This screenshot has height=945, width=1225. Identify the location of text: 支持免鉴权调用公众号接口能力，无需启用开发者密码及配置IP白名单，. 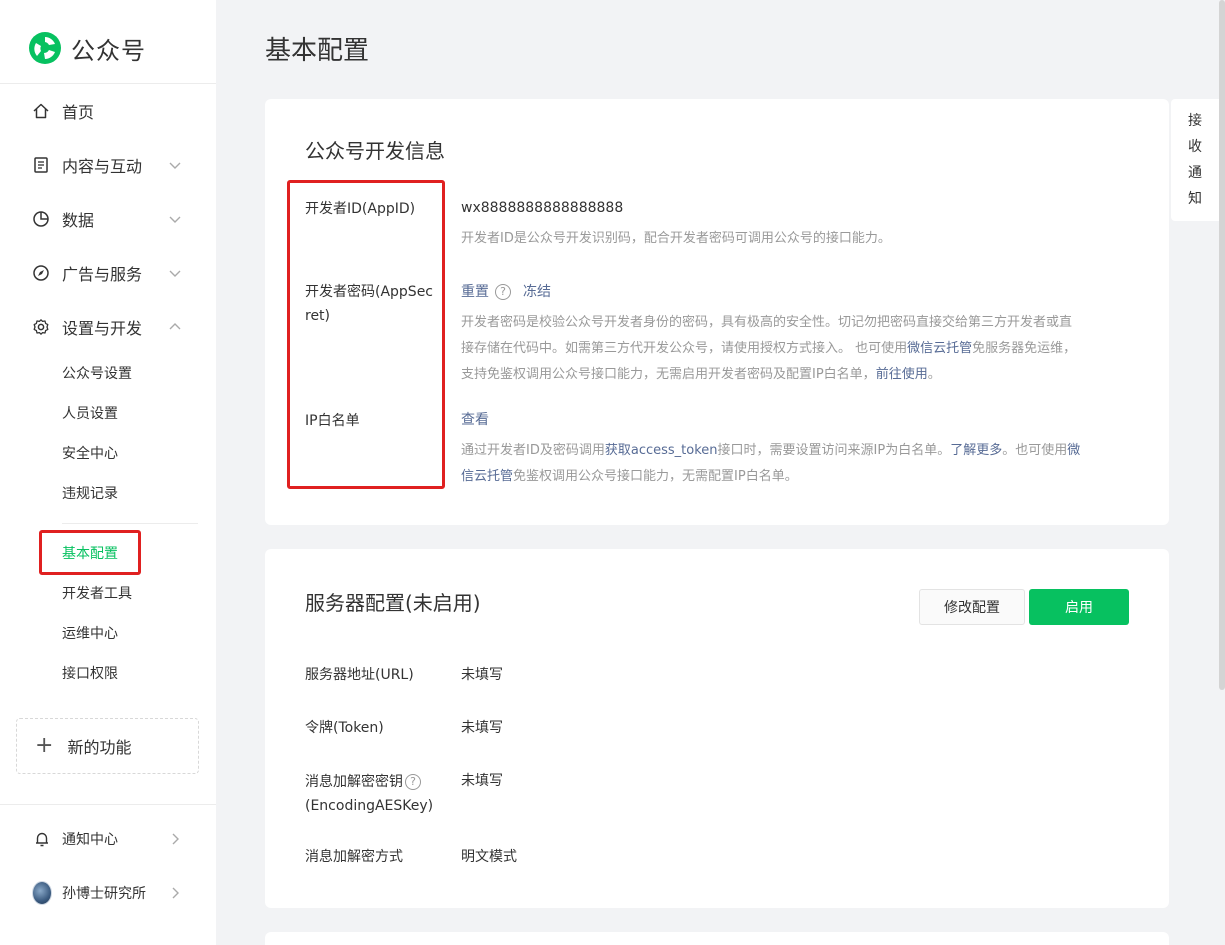
(668, 374).